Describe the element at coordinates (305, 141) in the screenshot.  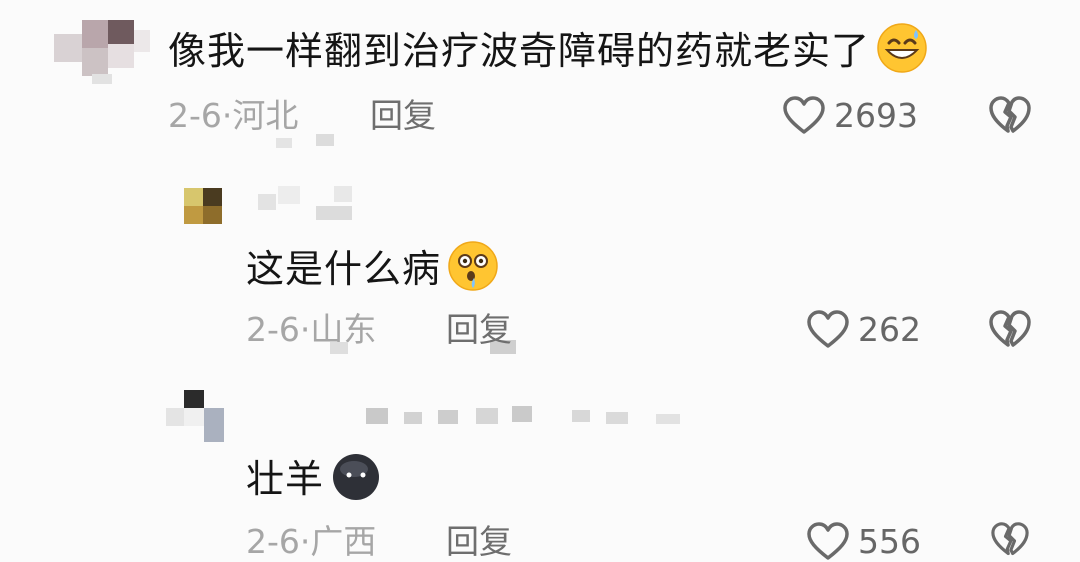
I see `redaction-patch` at that location.